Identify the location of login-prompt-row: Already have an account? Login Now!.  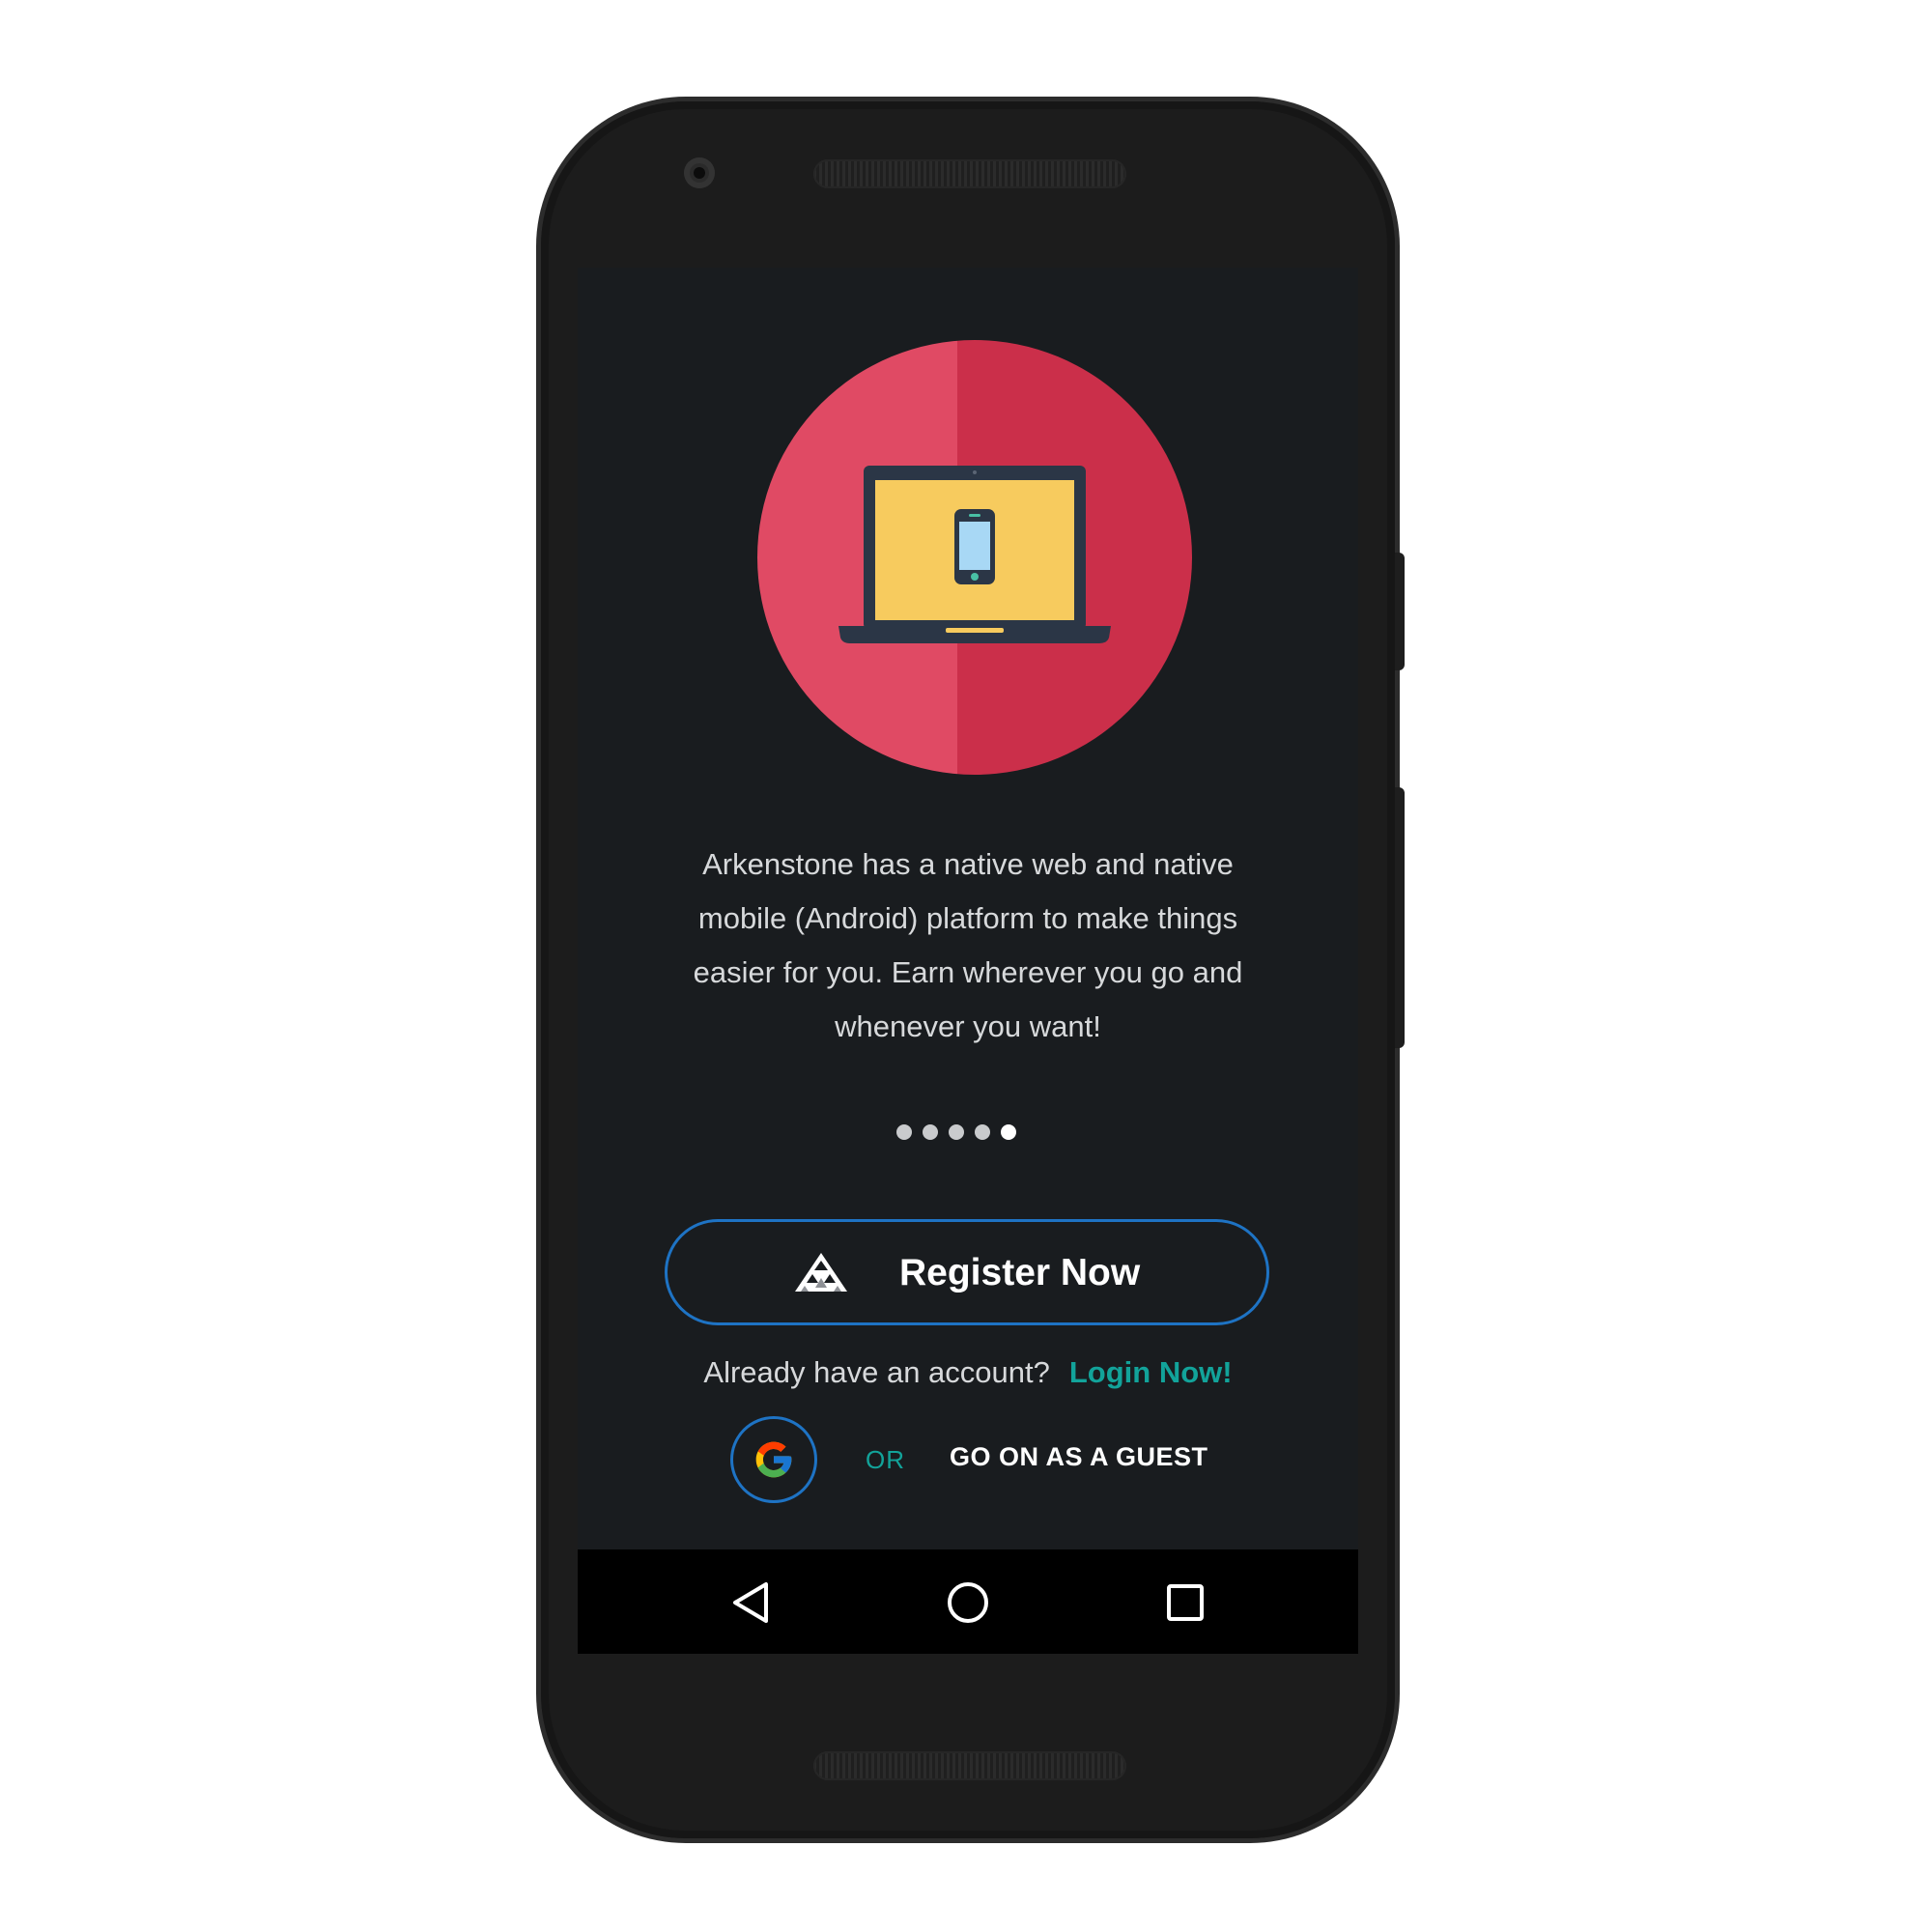
(968, 1372).